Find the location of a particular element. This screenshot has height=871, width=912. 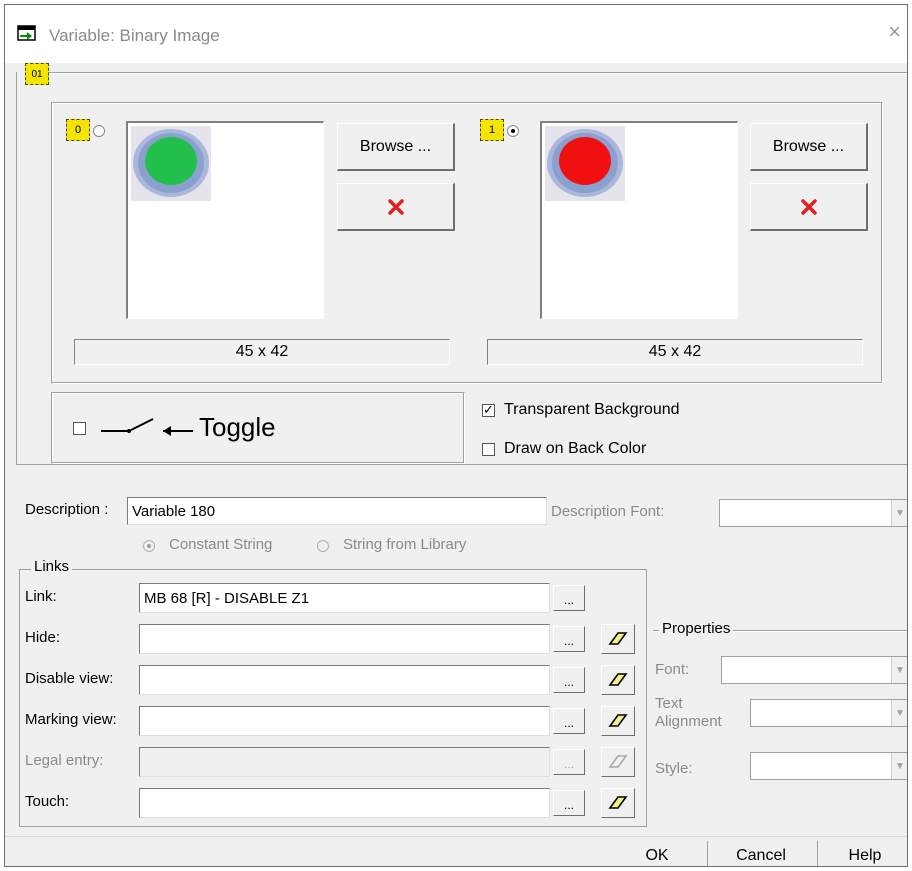

font-label: Font: is located at coordinates (672, 669).